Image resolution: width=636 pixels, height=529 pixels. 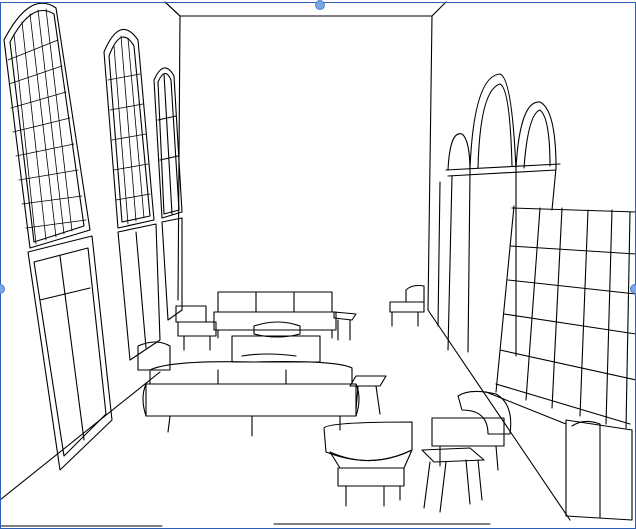 I want to click on resize-handle-top, so click(x=320, y=5).